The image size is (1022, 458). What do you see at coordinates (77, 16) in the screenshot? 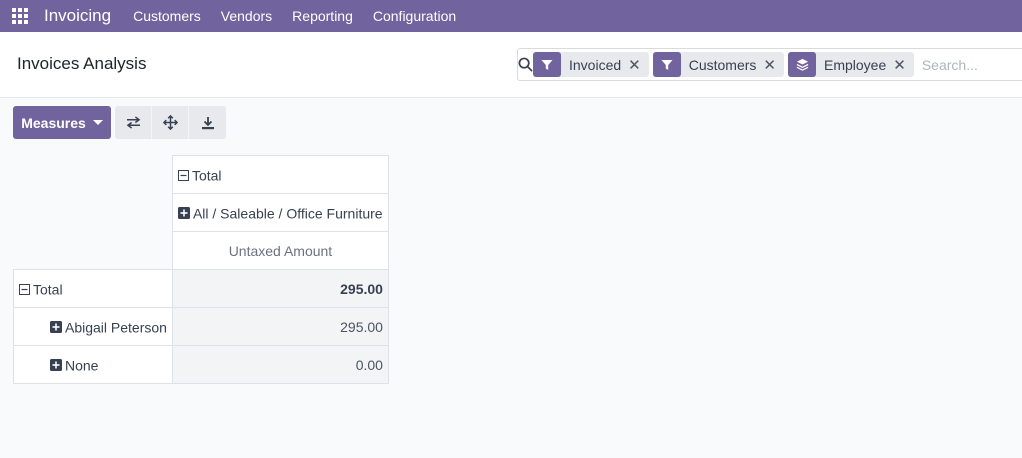
I see `app-brand: Invoicing` at bounding box center [77, 16].